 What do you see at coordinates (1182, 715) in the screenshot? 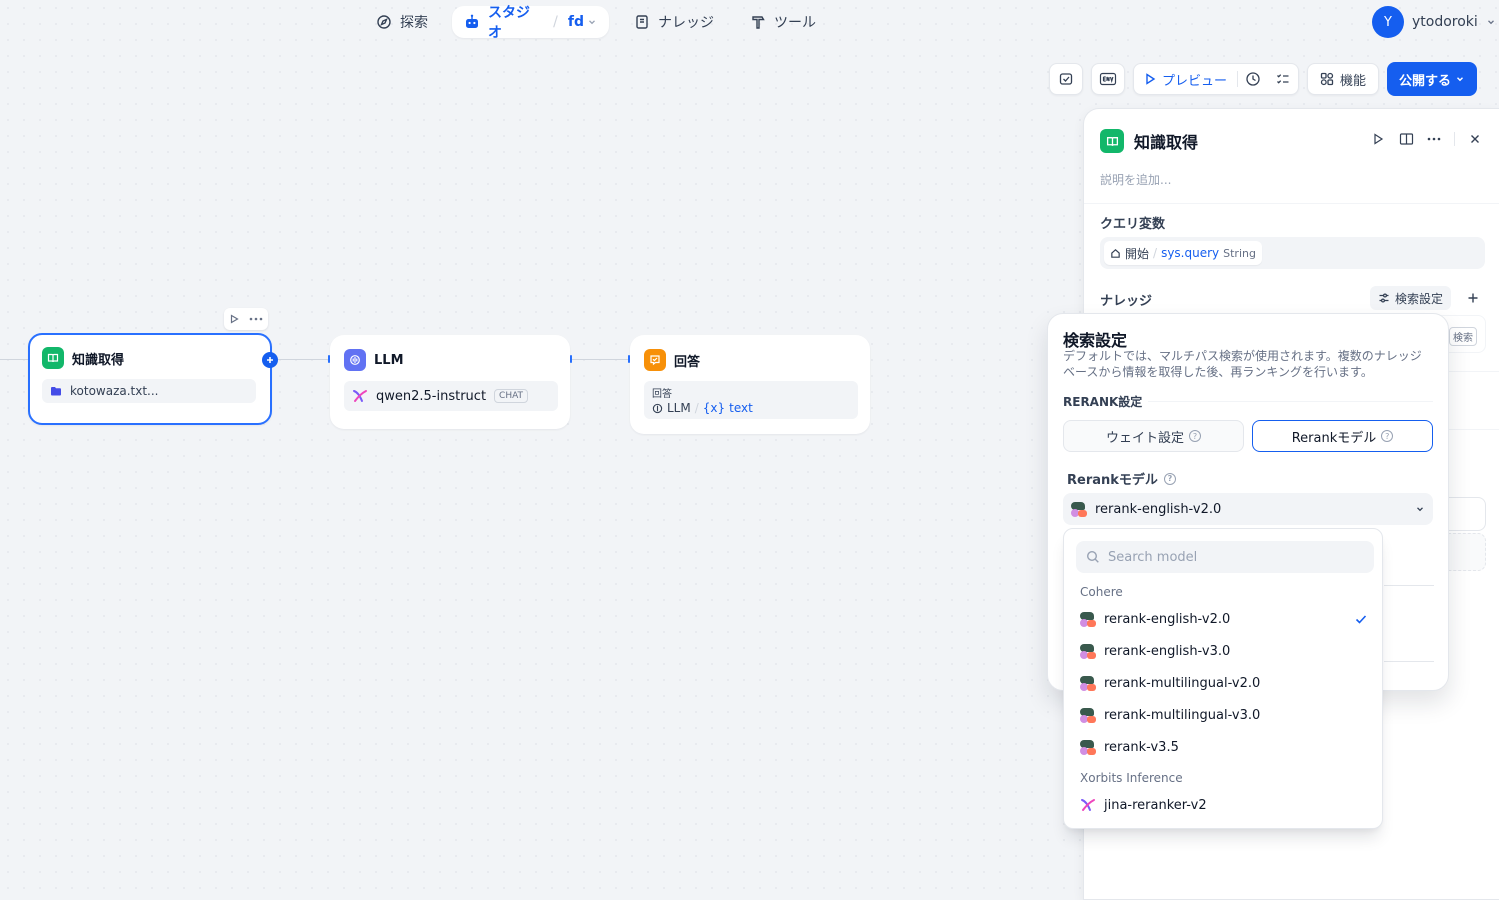
I see `model-option-label: rerank-multilingual-v3.0` at bounding box center [1182, 715].